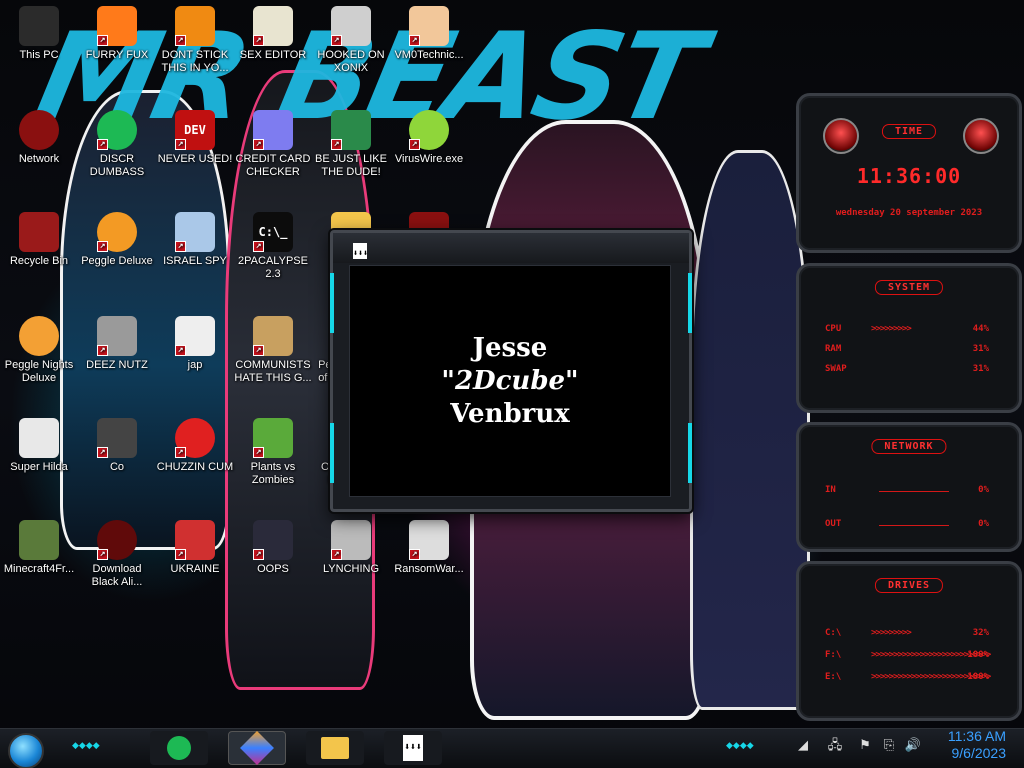  I want to click on volume-icon: 🔊, so click(913, 745).